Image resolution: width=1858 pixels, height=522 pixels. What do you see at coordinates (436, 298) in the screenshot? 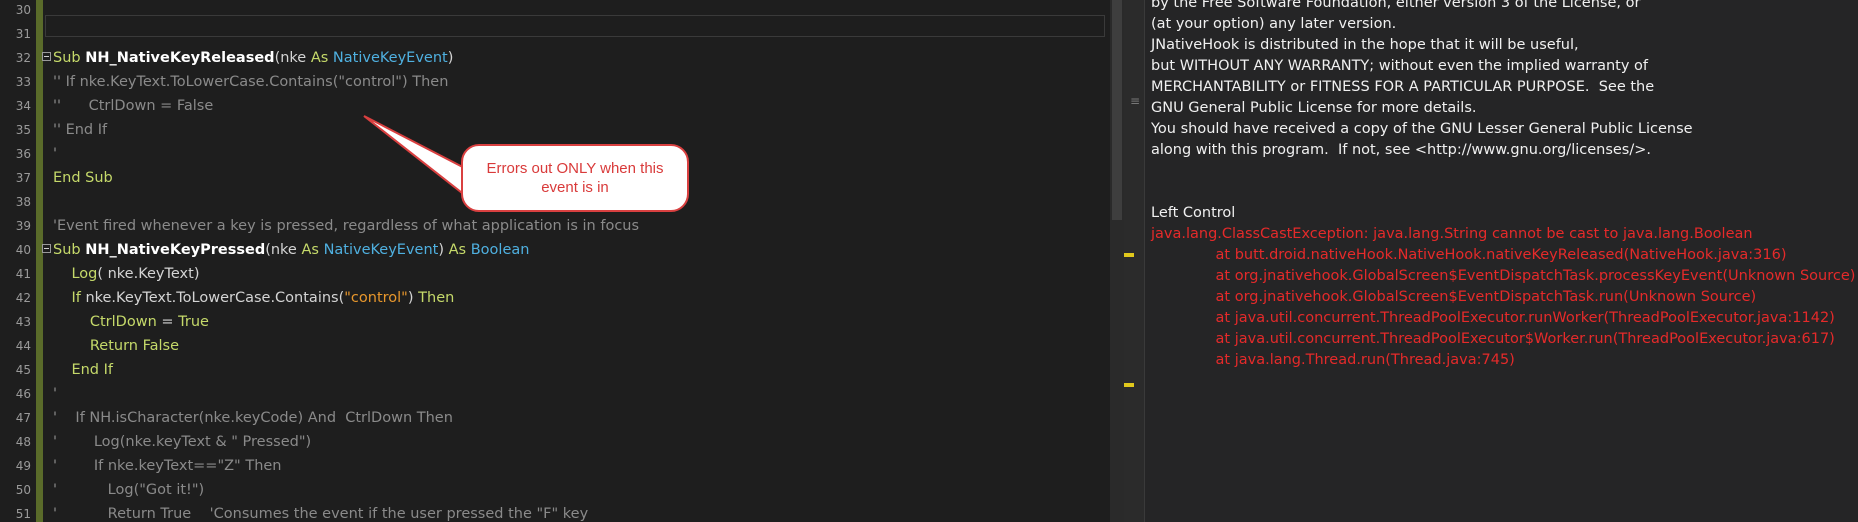
I see `code-token: Then` at bounding box center [436, 298].